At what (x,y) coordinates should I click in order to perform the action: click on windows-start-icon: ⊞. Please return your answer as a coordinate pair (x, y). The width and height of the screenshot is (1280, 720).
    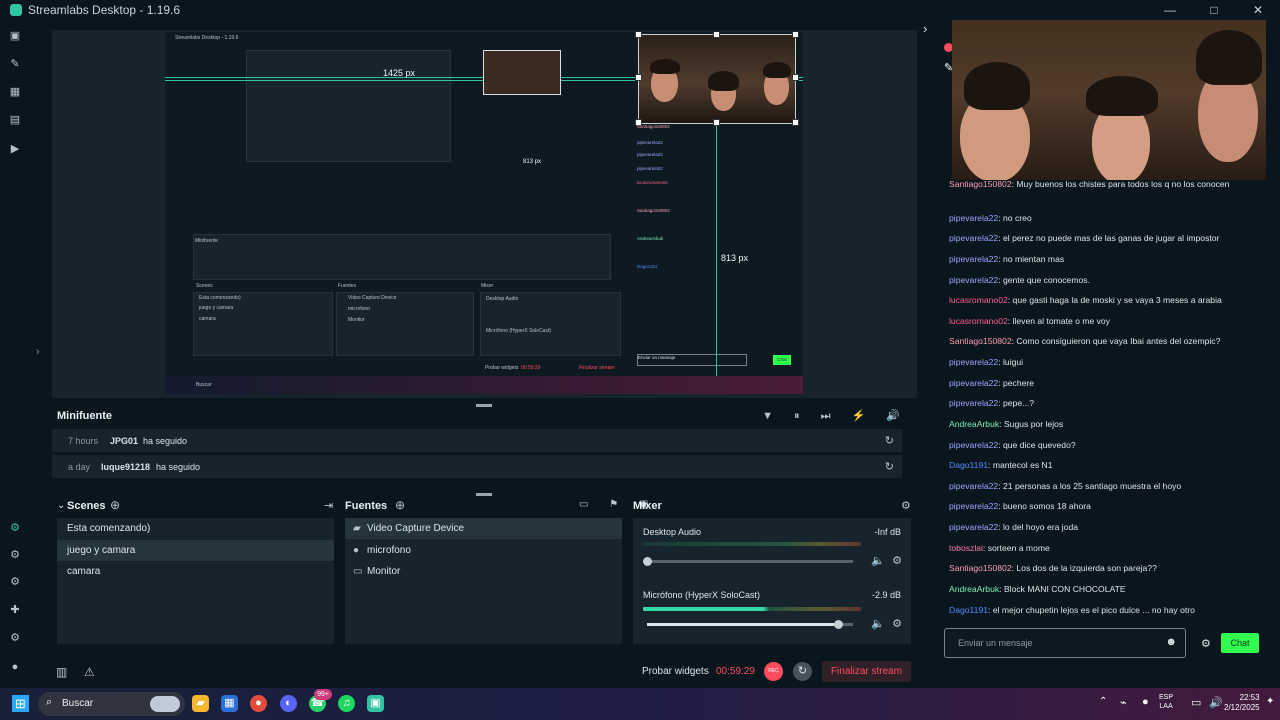
    Looking at the image, I should click on (20, 703).